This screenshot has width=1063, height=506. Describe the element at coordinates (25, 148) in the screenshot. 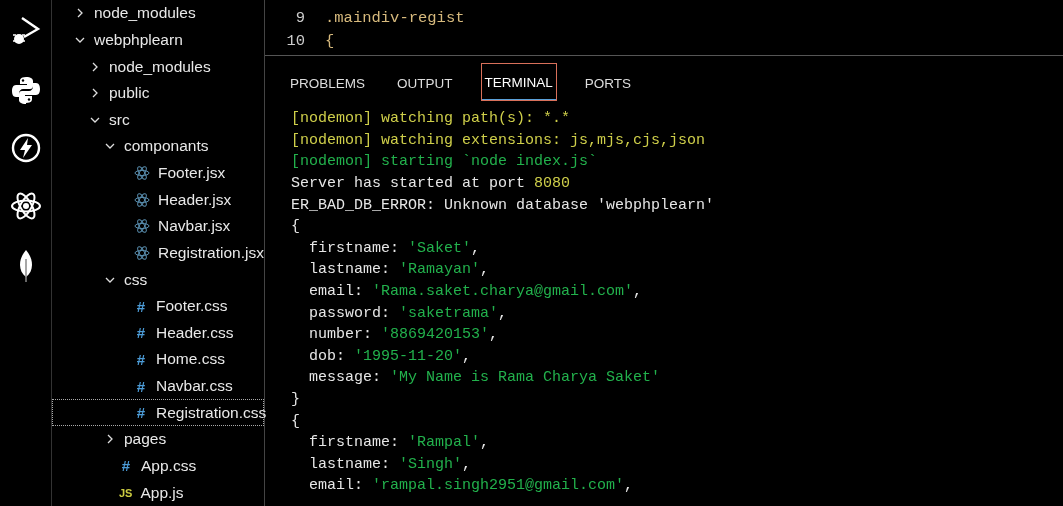

I see `lightning-icon` at that location.